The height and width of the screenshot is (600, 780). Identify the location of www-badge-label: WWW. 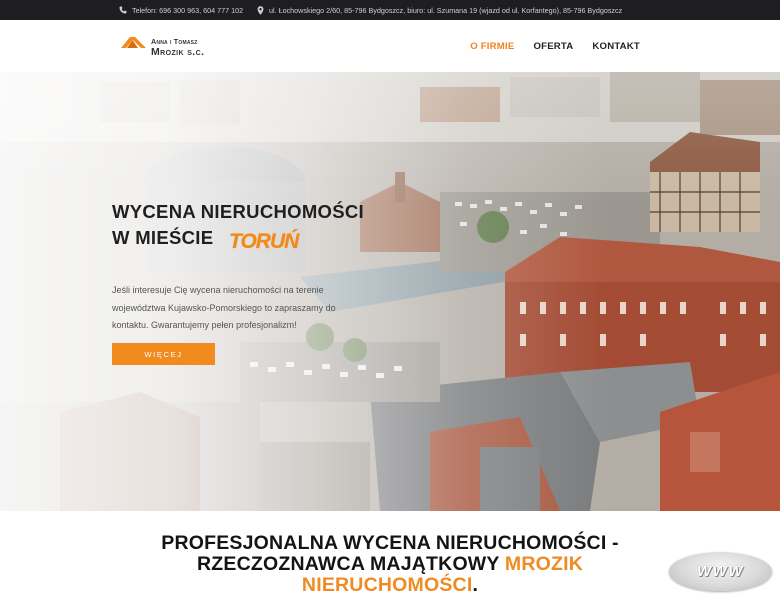
(720, 571).